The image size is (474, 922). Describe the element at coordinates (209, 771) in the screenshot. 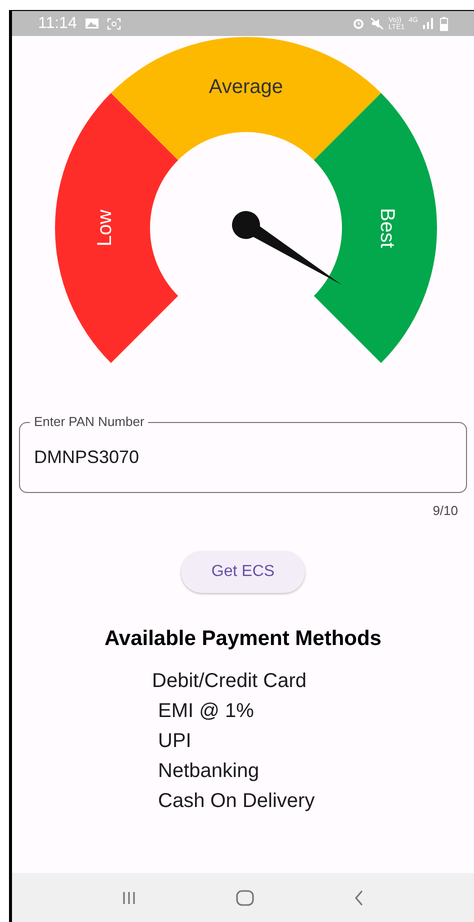

I see `payment-method: Netbanking` at that location.